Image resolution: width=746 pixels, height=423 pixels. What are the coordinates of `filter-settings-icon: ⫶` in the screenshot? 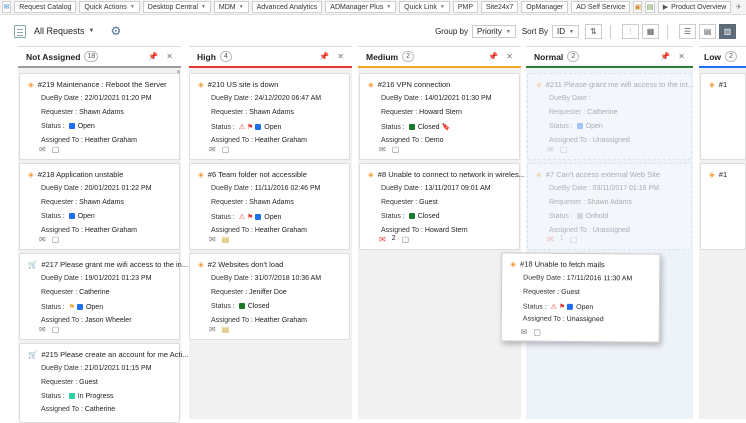 It's located at (630, 31).